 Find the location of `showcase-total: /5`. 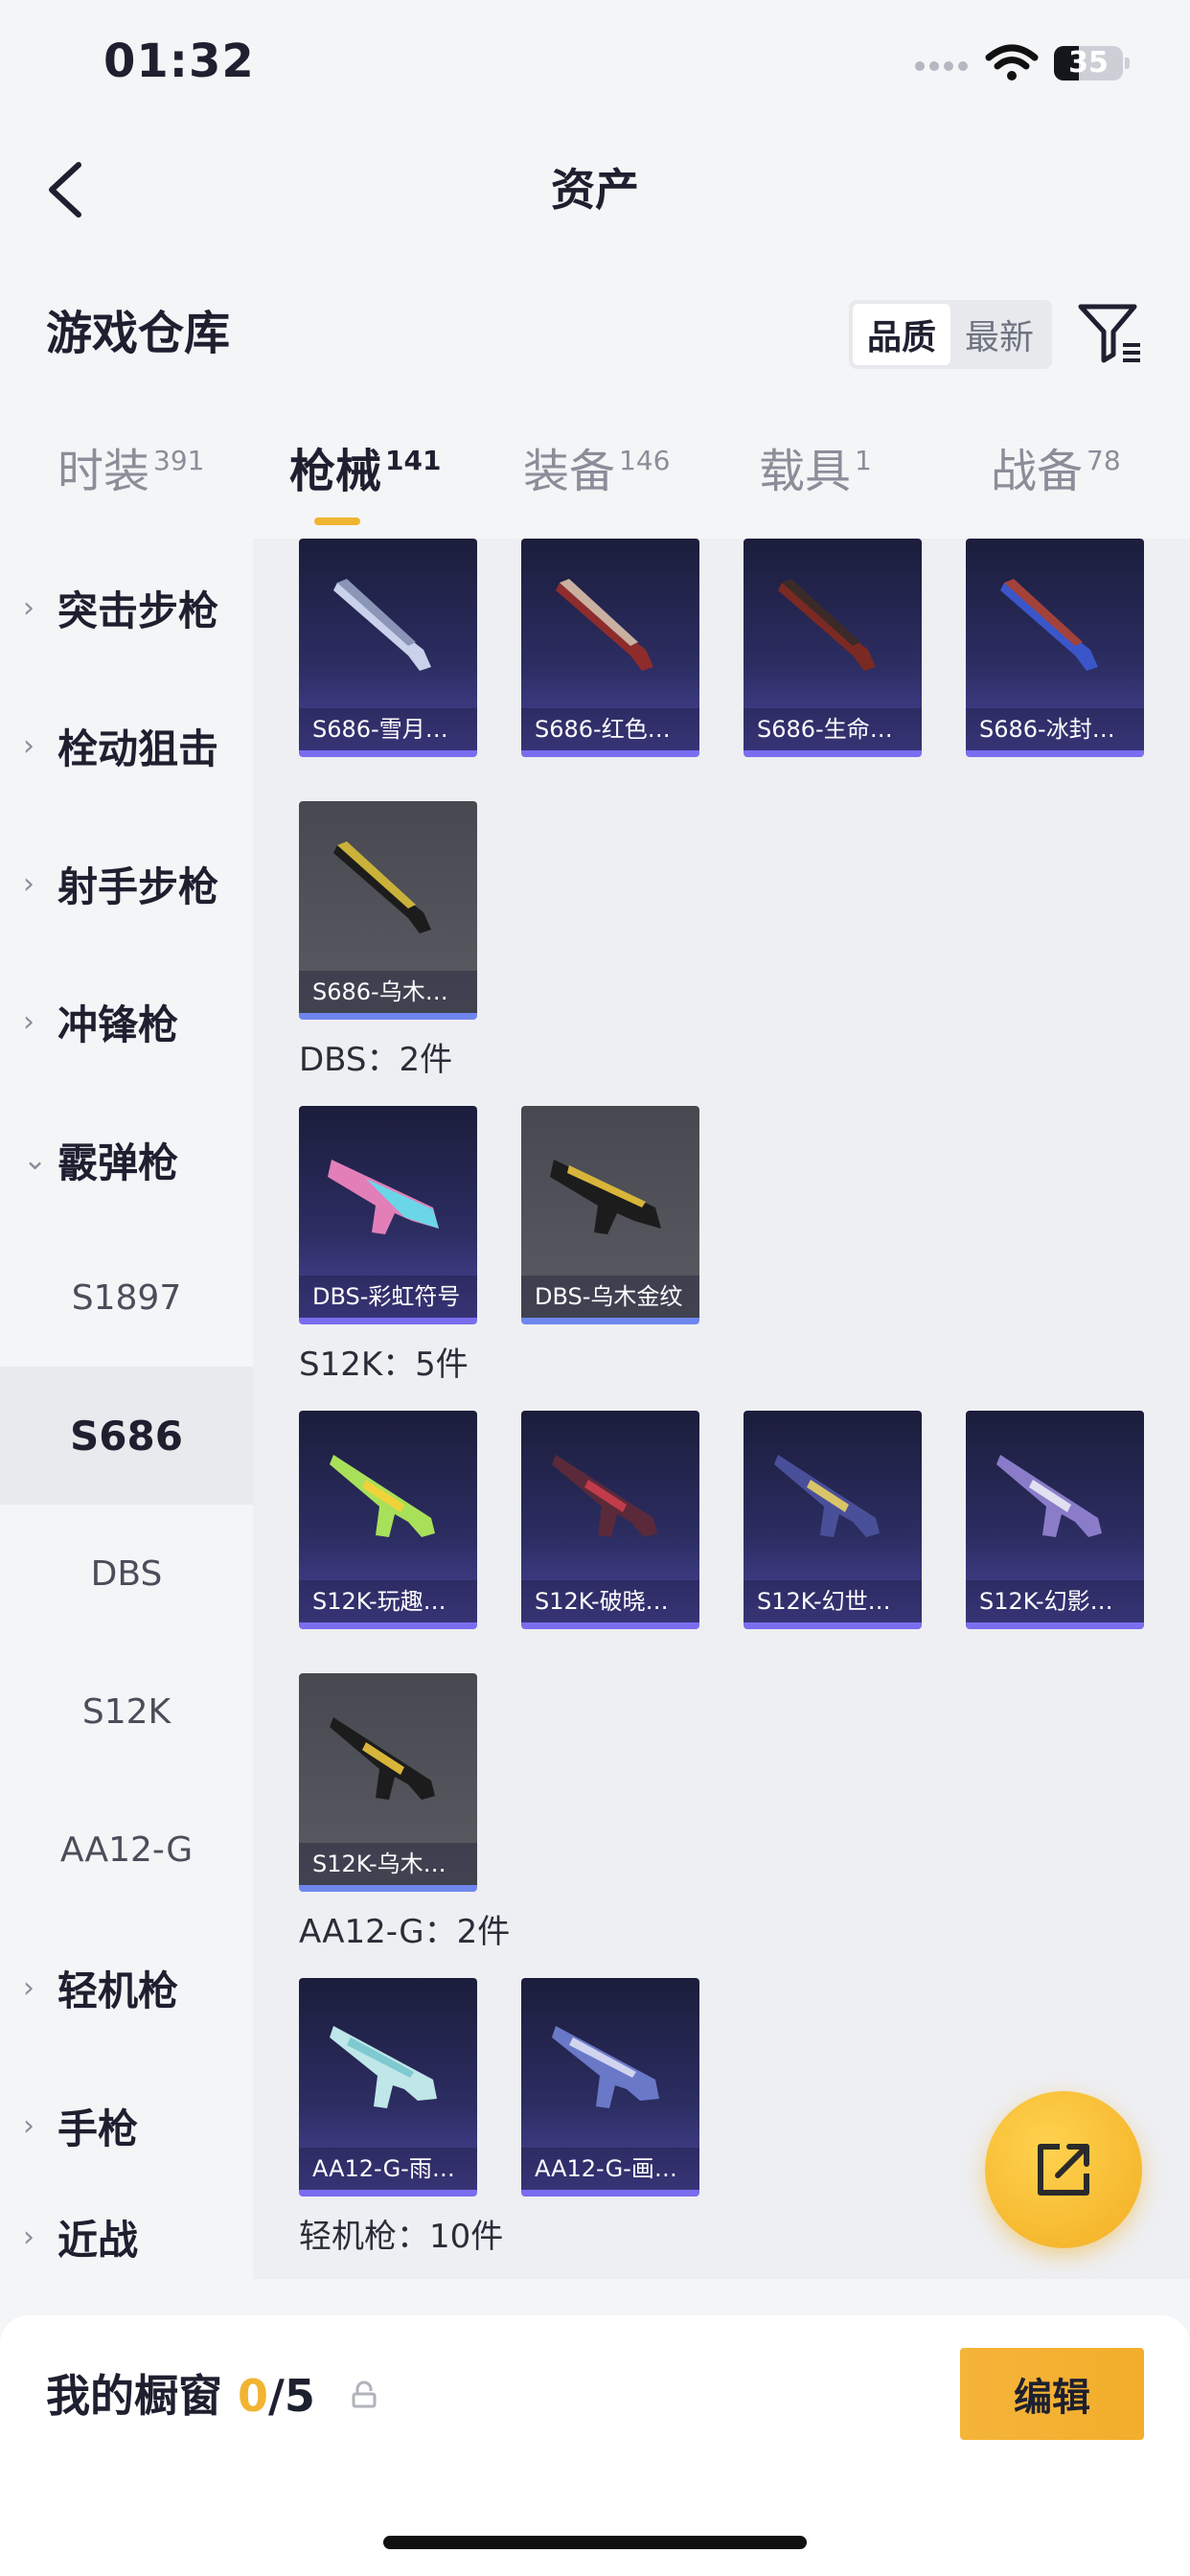

showcase-total: /5 is located at coordinates (292, 2396).